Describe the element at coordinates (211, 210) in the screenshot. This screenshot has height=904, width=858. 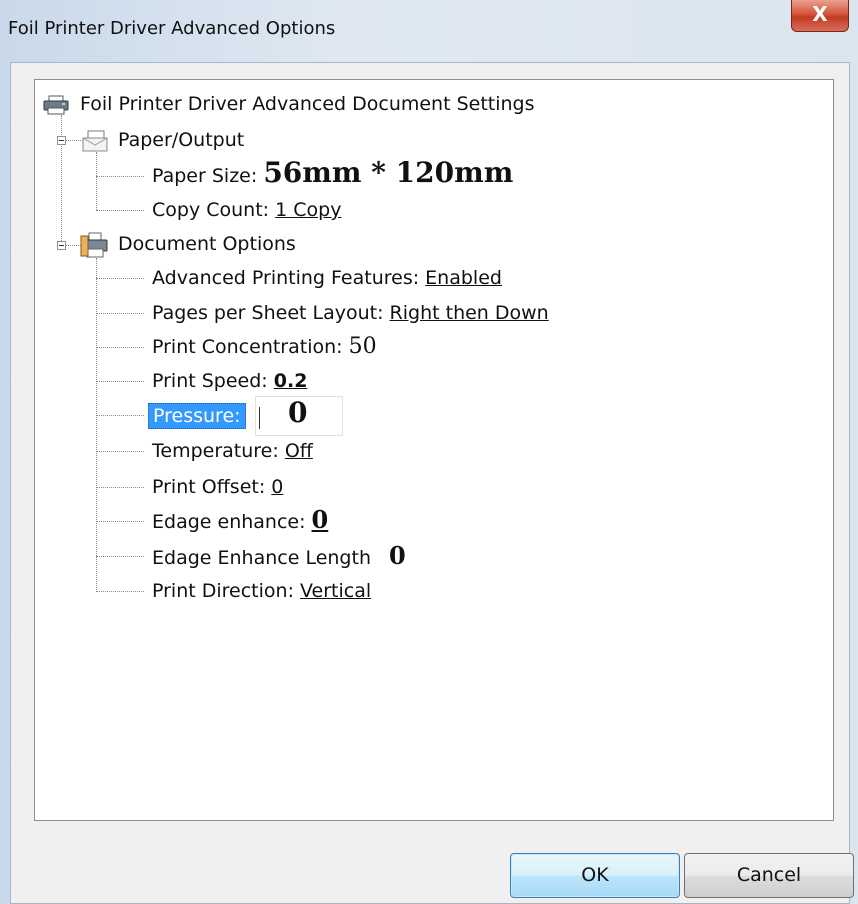
I see `copy-count-label: Copy Count:` at that location.